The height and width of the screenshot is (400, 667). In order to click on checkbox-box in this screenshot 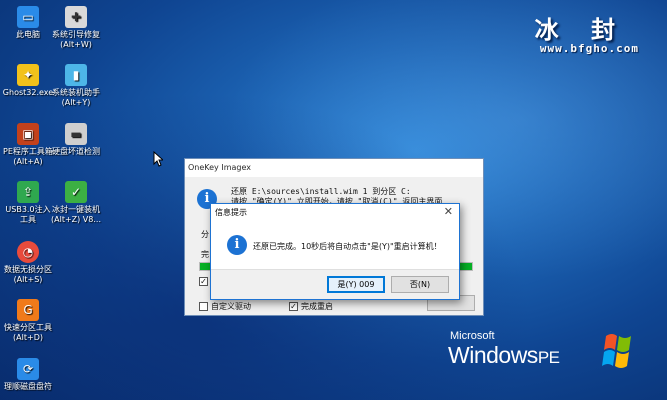, I will do `click(203, 306)`.